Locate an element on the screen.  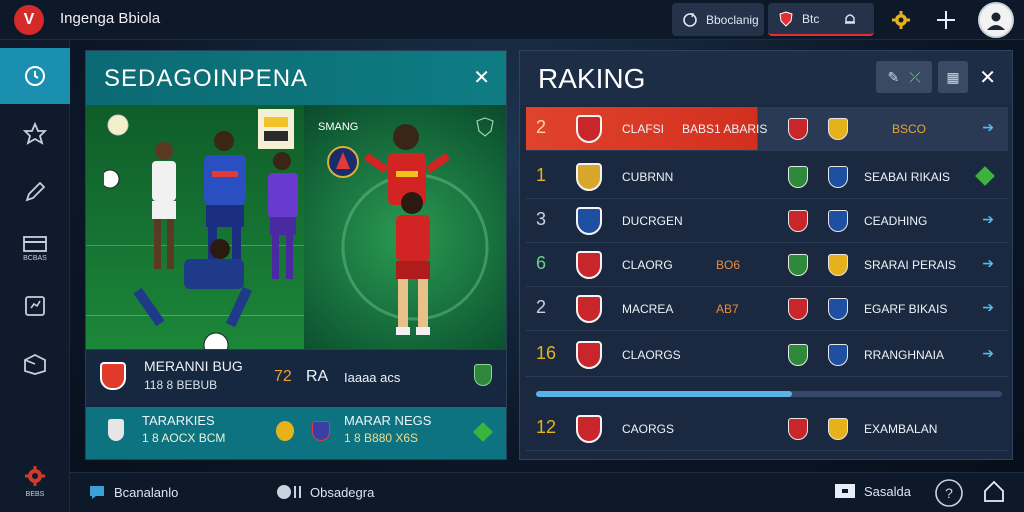
match-panel-header: SEDAGOINPENA ✕ is located at coordinates (296, 78).